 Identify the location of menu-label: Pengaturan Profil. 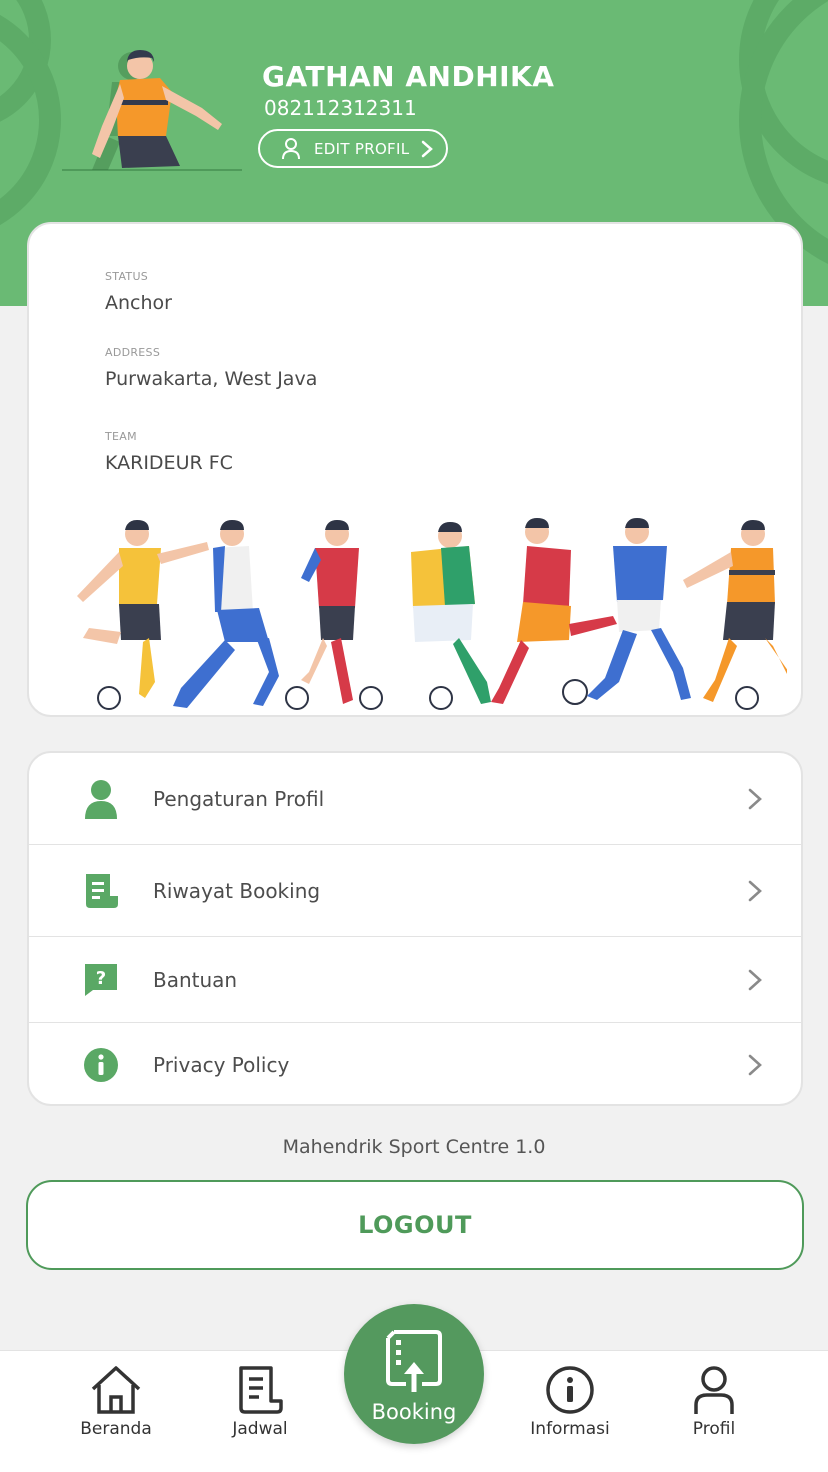
(239, 798).